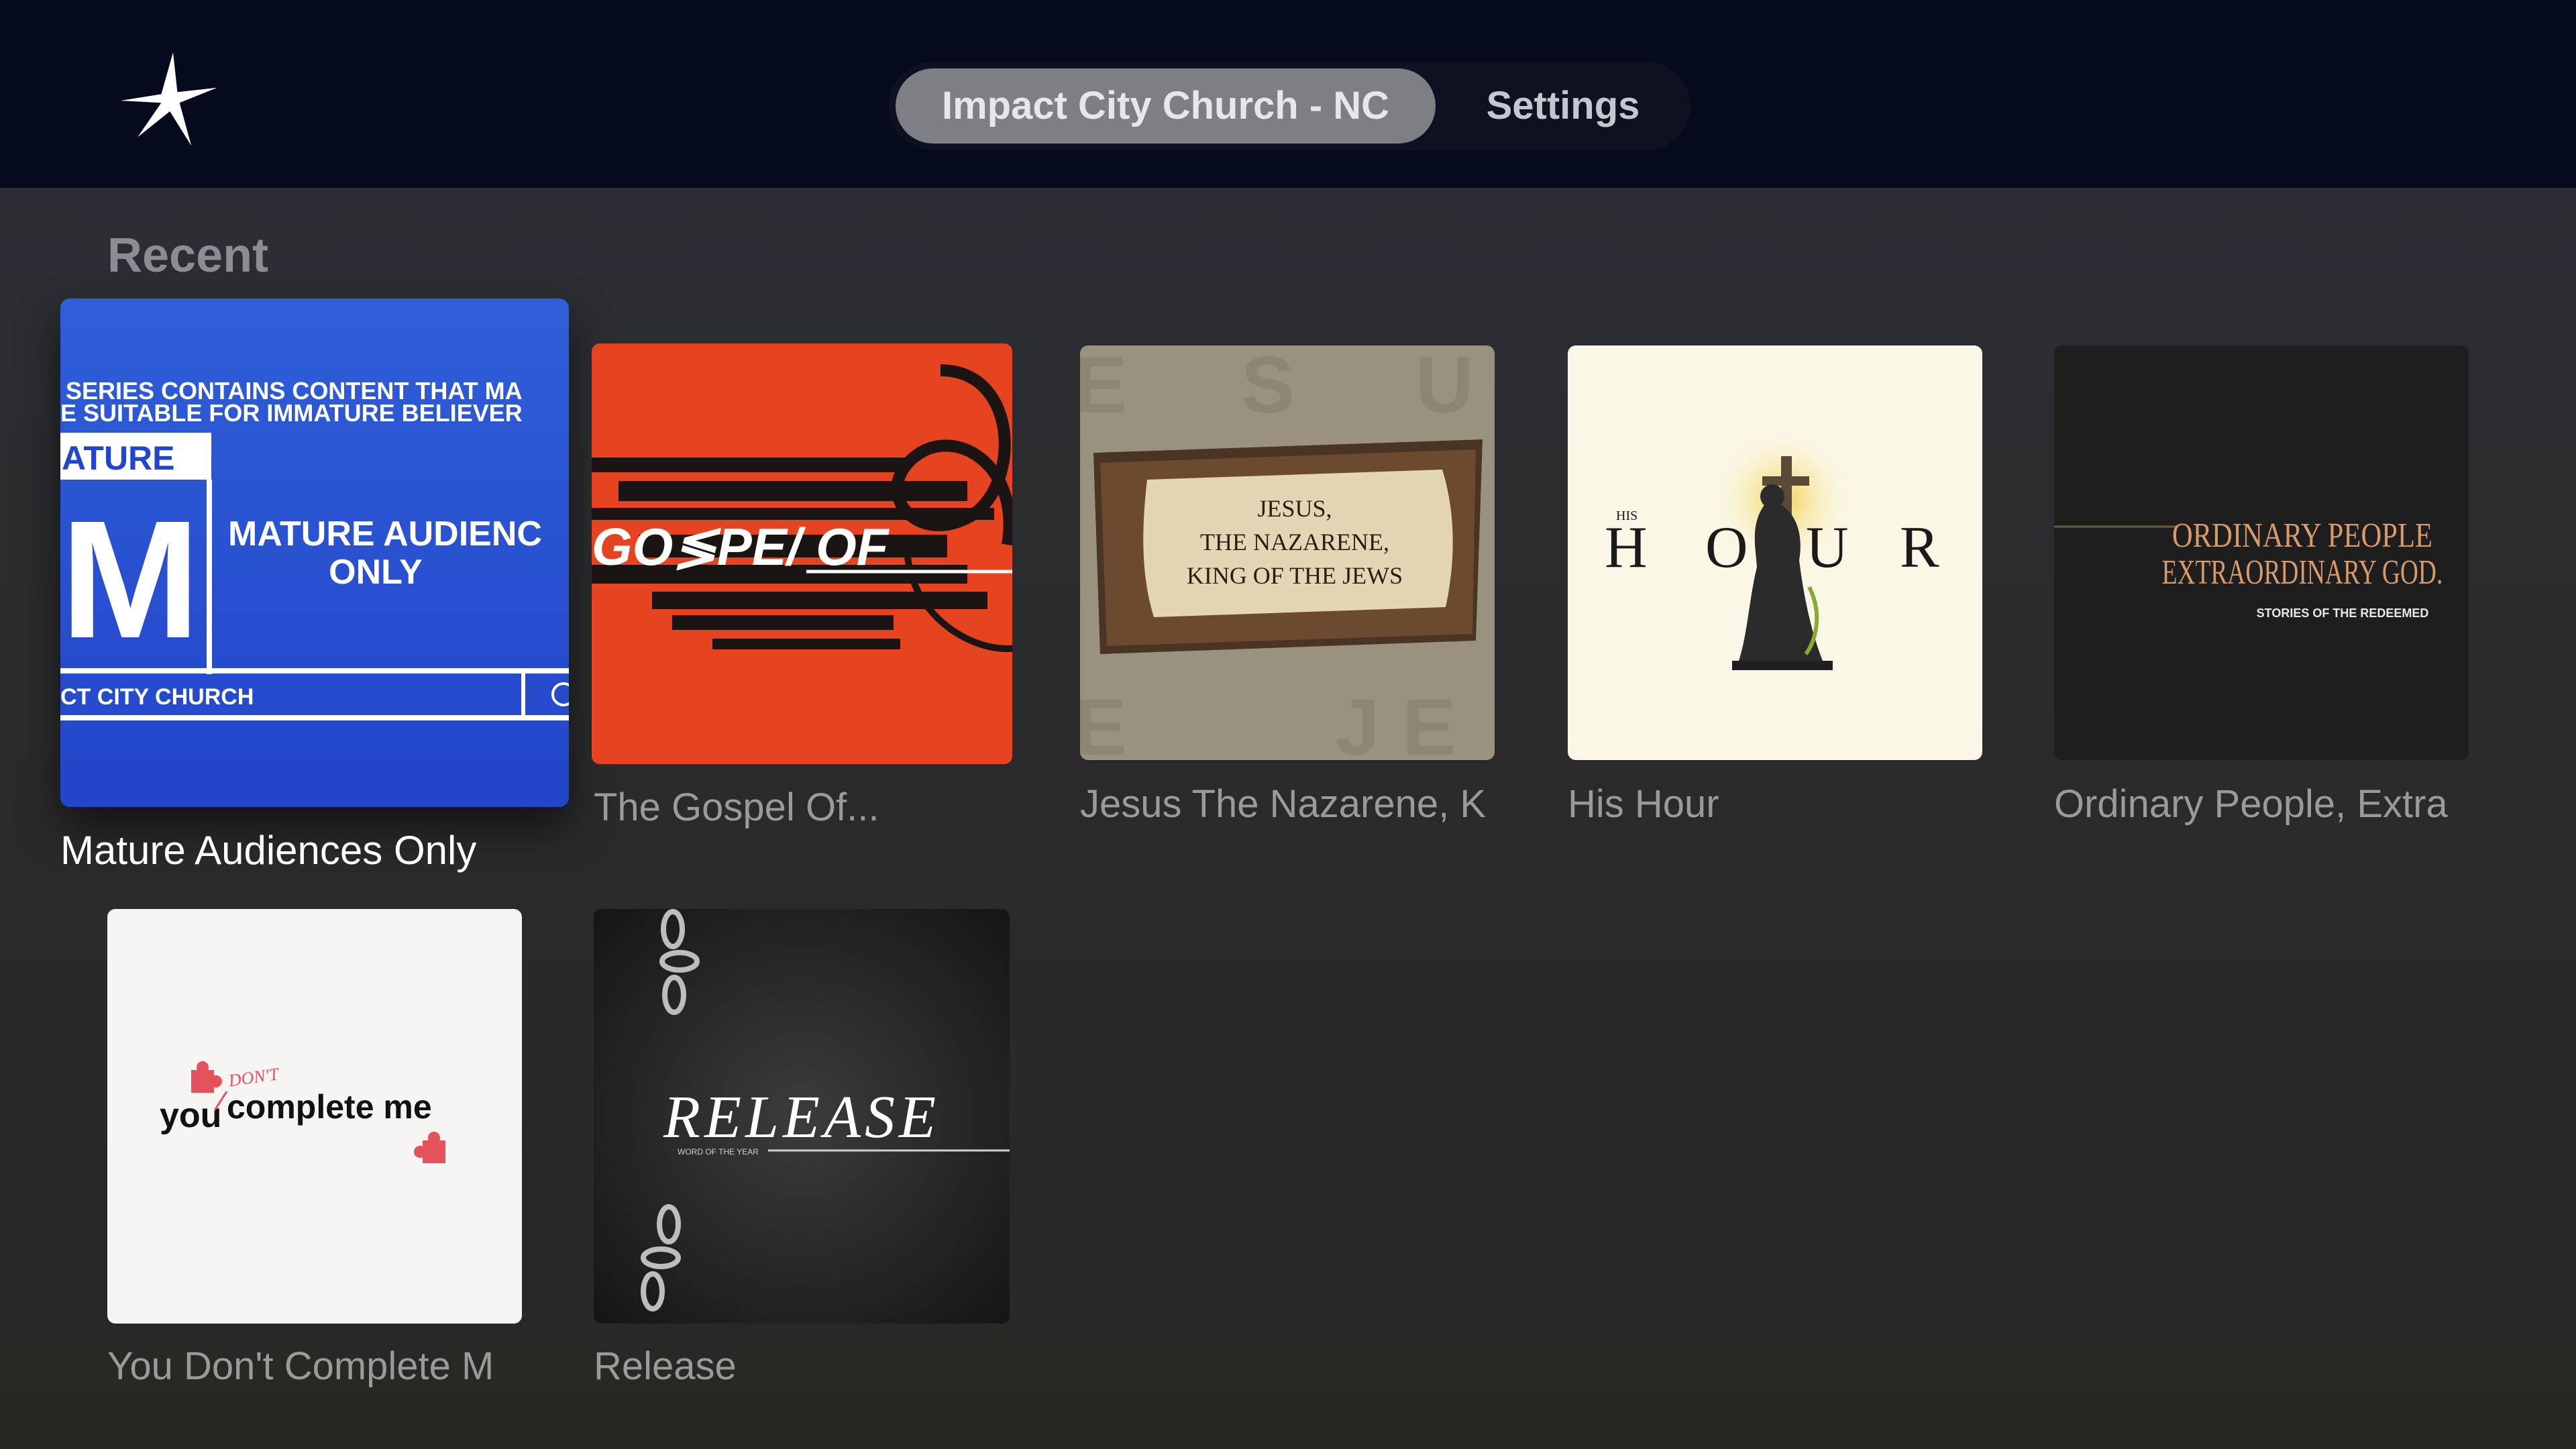 The image size is (2576, 1449). What do you see at coordinates (2302, 536) in the screenshot?
I see `svg-text: ORDINARY PEOPLE` at bounding box center [2302, 536].